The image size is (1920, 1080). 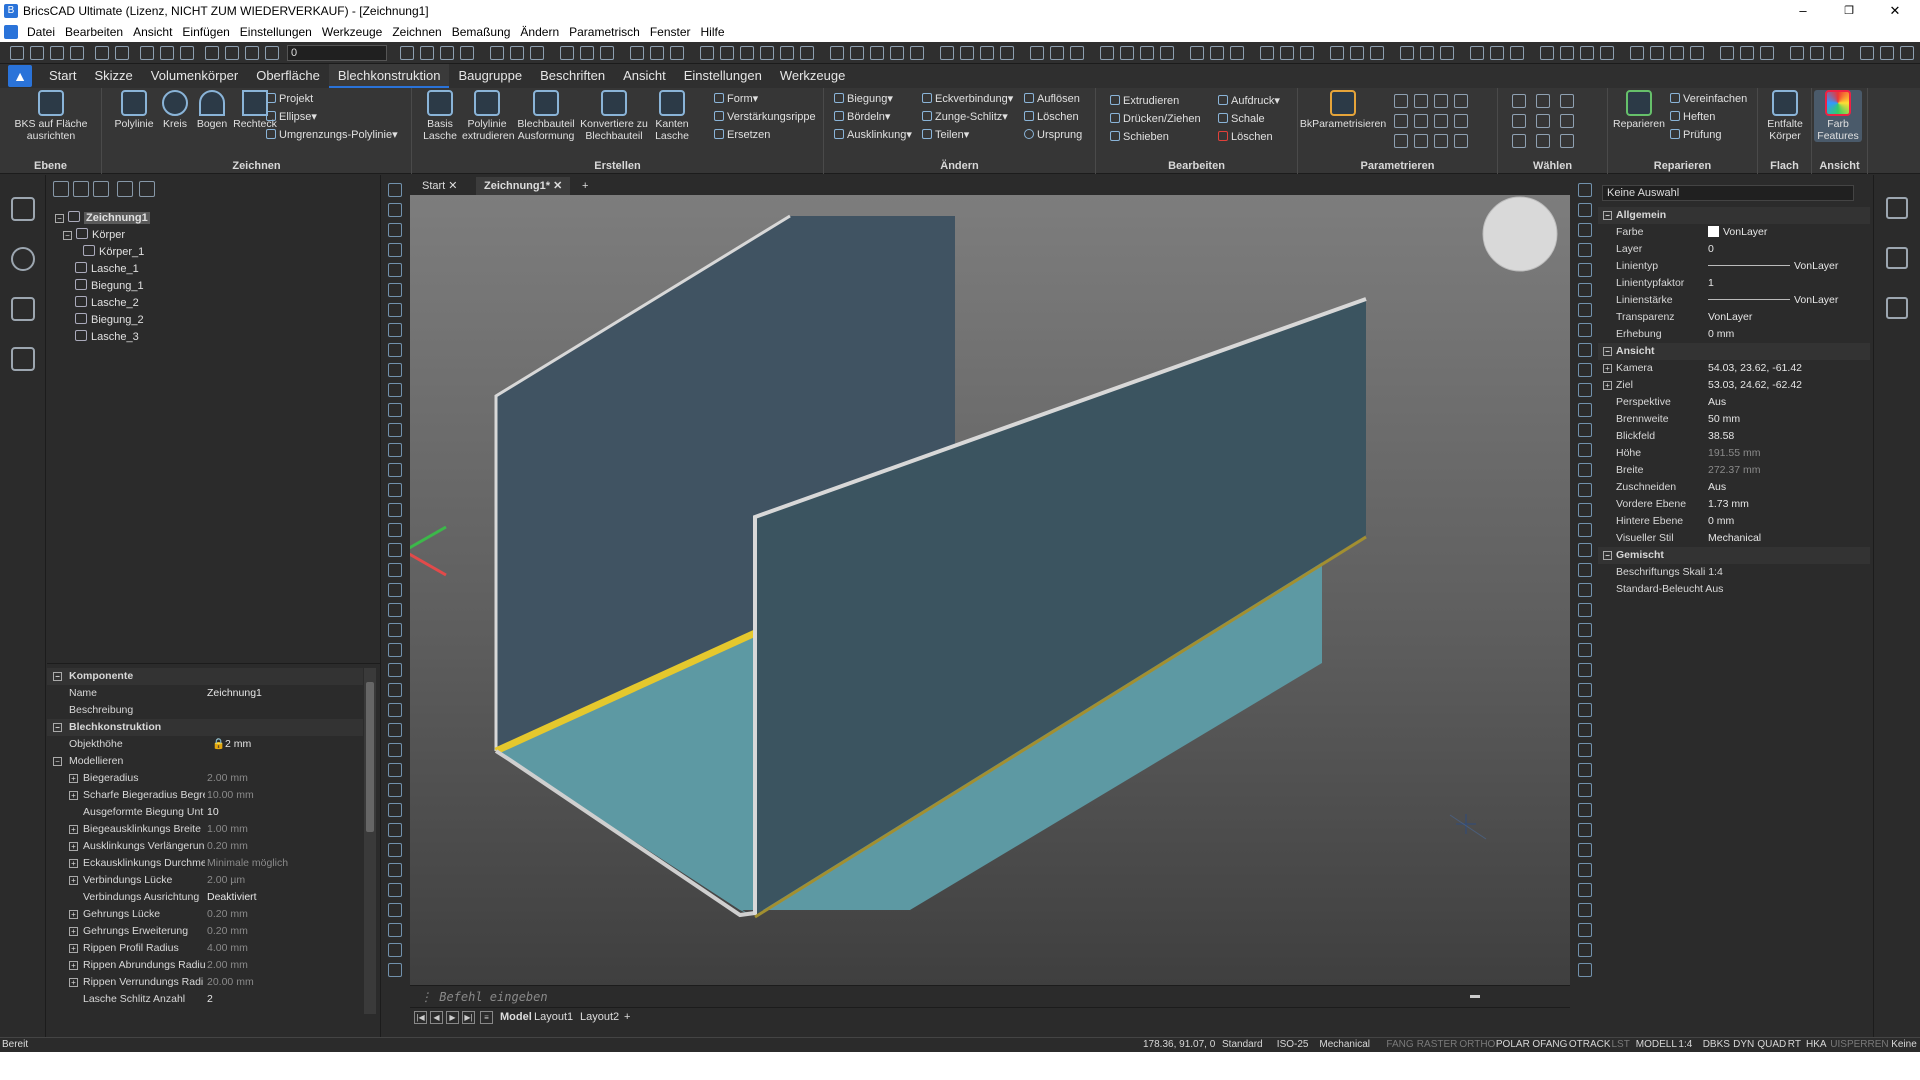 I want to click on blechbauteil-ausformung-button: Blechbauteil Ausformung, so click(x=546, y=116).